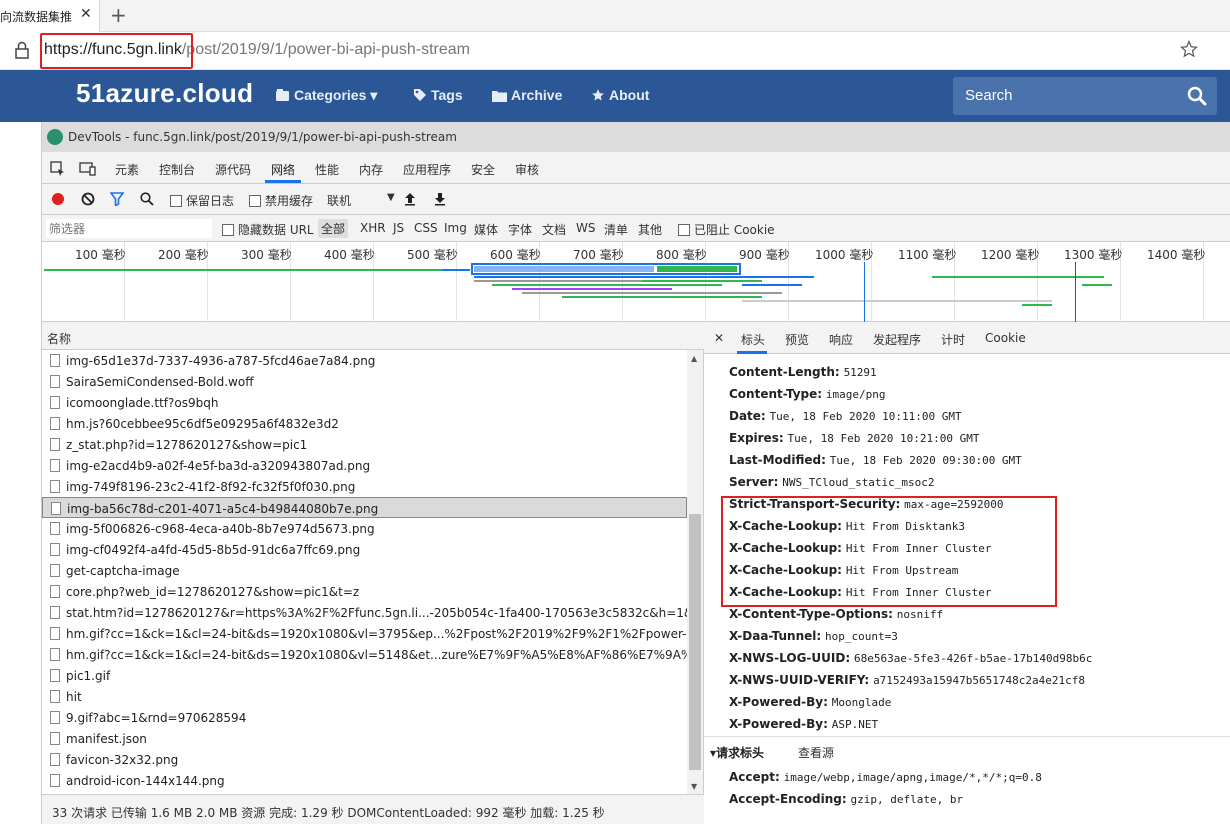 Image resolution: width=1230 pixels, height=824 pixels. Describe the element at coordinates (50, 16) in the screenshot. I see `browser-tab: 向流数据集推送 ✕` at that location.